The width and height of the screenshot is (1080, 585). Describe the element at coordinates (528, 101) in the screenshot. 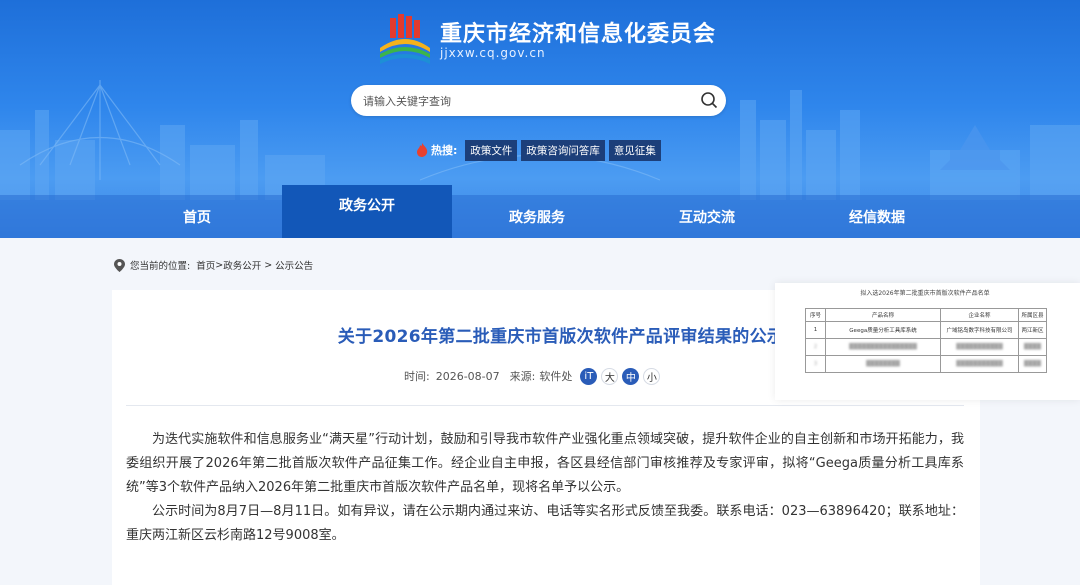

I see `search-input` at that location.